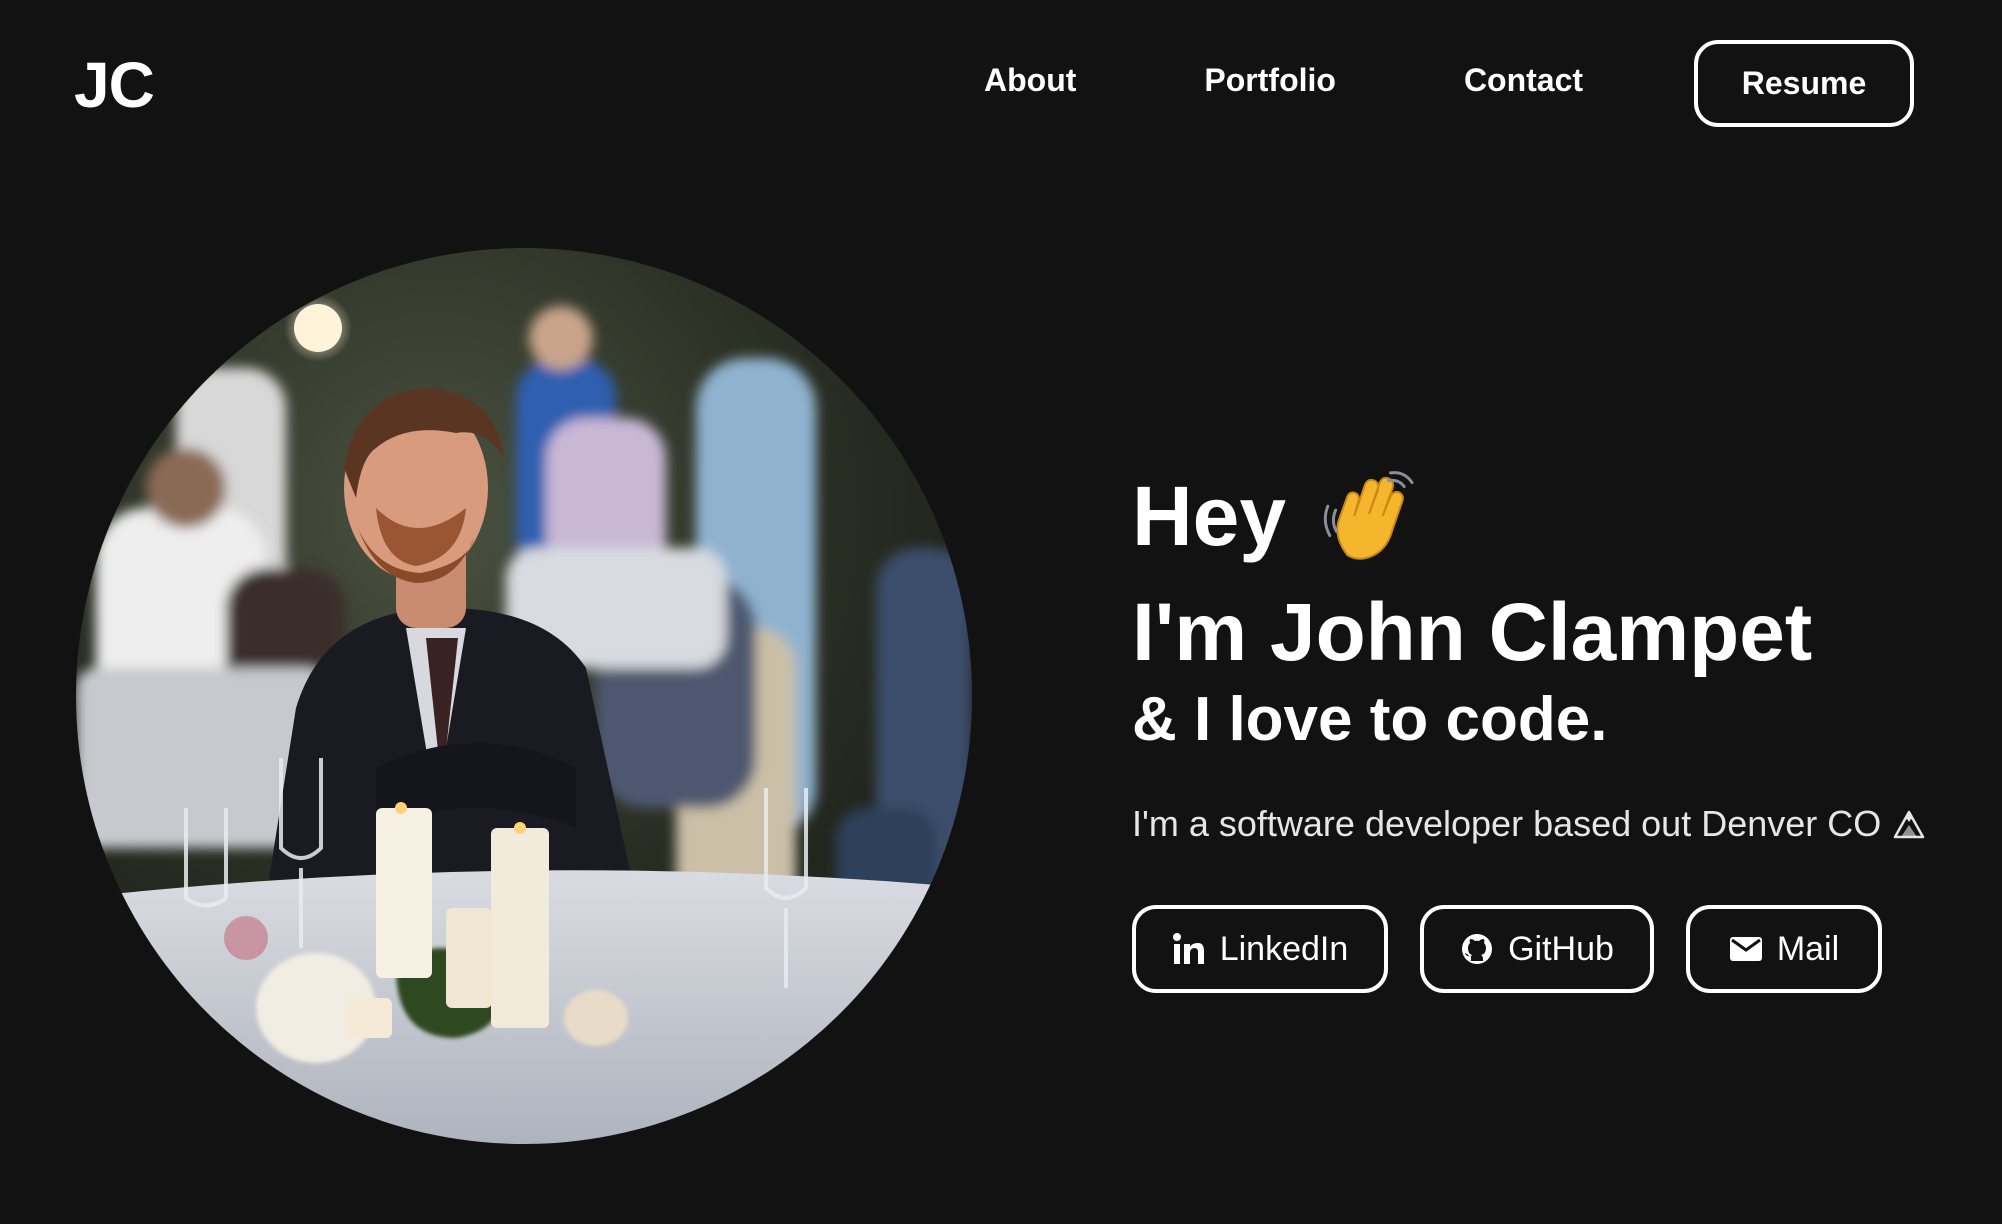 This screenshot has width=2002, height=1224. What do you see at coordinates (1552, 516) in the screenshot?
I see `greeting-line: Hey` at bounding box center [1552, 516].